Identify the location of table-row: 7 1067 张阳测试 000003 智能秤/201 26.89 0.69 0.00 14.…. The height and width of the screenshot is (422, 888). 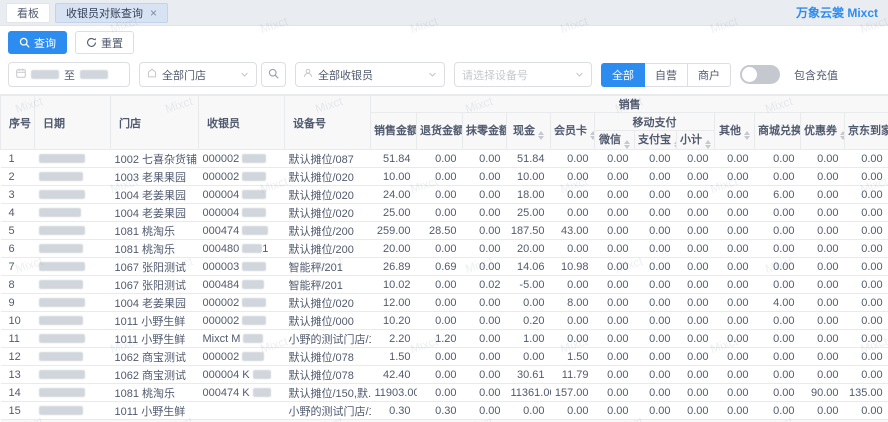
(444, 266).